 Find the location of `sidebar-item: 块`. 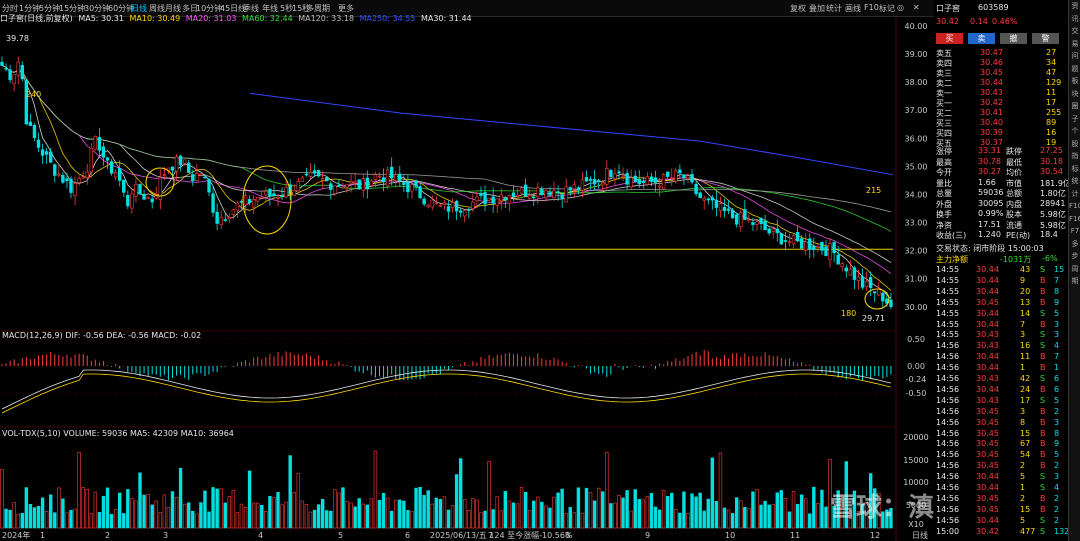

sidebar-item: 块 is located at coordinates (1074, 94).